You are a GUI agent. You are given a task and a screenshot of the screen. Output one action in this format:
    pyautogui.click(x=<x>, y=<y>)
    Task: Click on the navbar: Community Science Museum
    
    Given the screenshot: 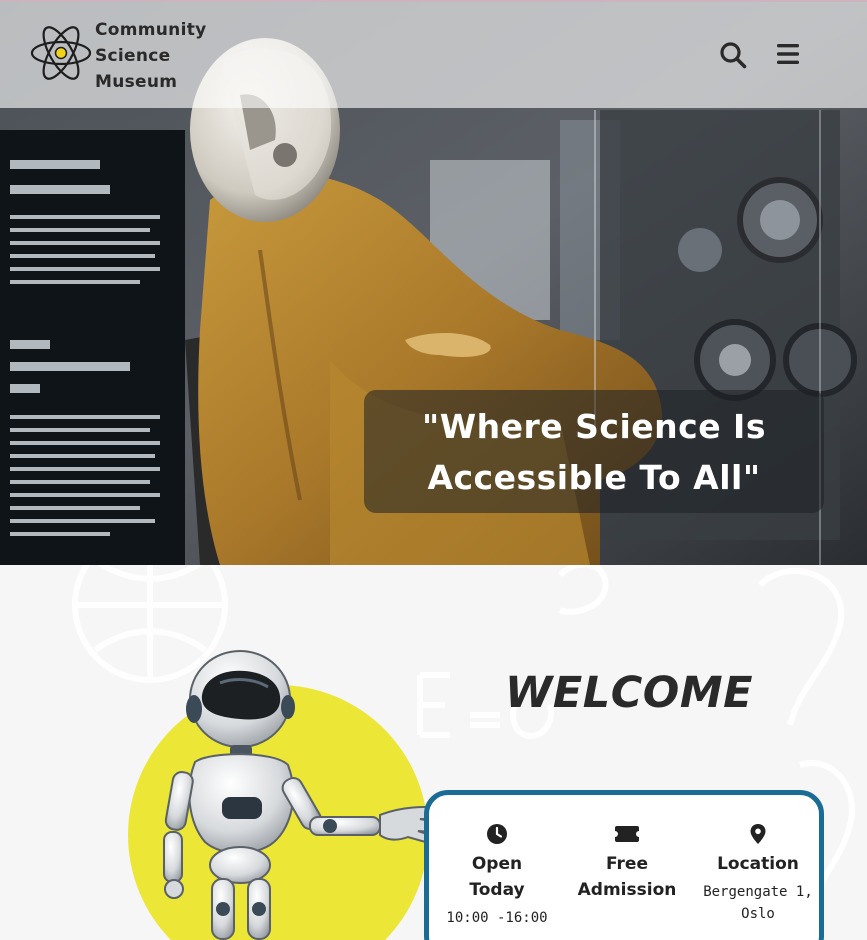 What is the action you would take?
    pyautogui.click(x=433, y=54)
    